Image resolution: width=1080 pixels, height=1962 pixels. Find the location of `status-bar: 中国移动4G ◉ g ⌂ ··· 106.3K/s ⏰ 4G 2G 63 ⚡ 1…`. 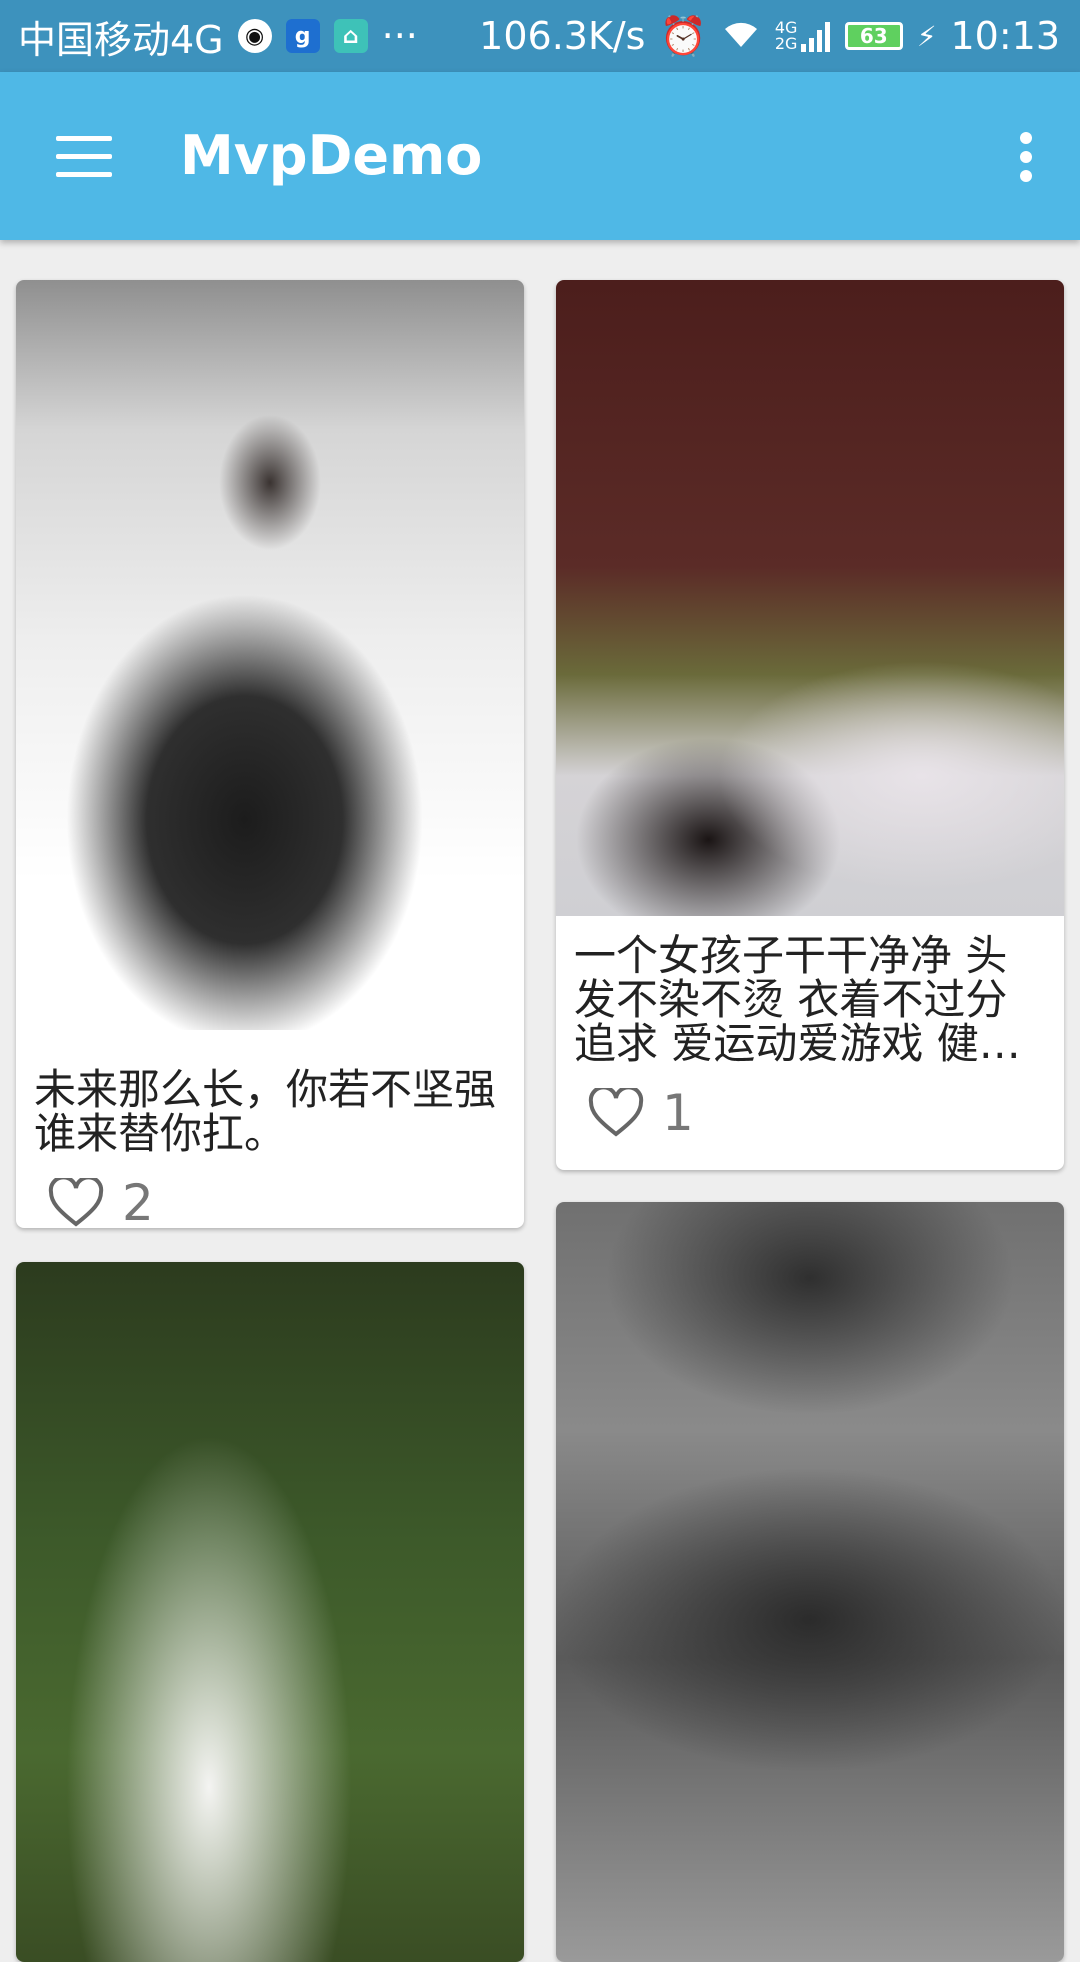

status-bar: 中国移动4G ◉ g ⌂ ··· 106.3K/s ⏰ 4G 2G 63 ⚡ 1… is located at coordinates (540, 36).